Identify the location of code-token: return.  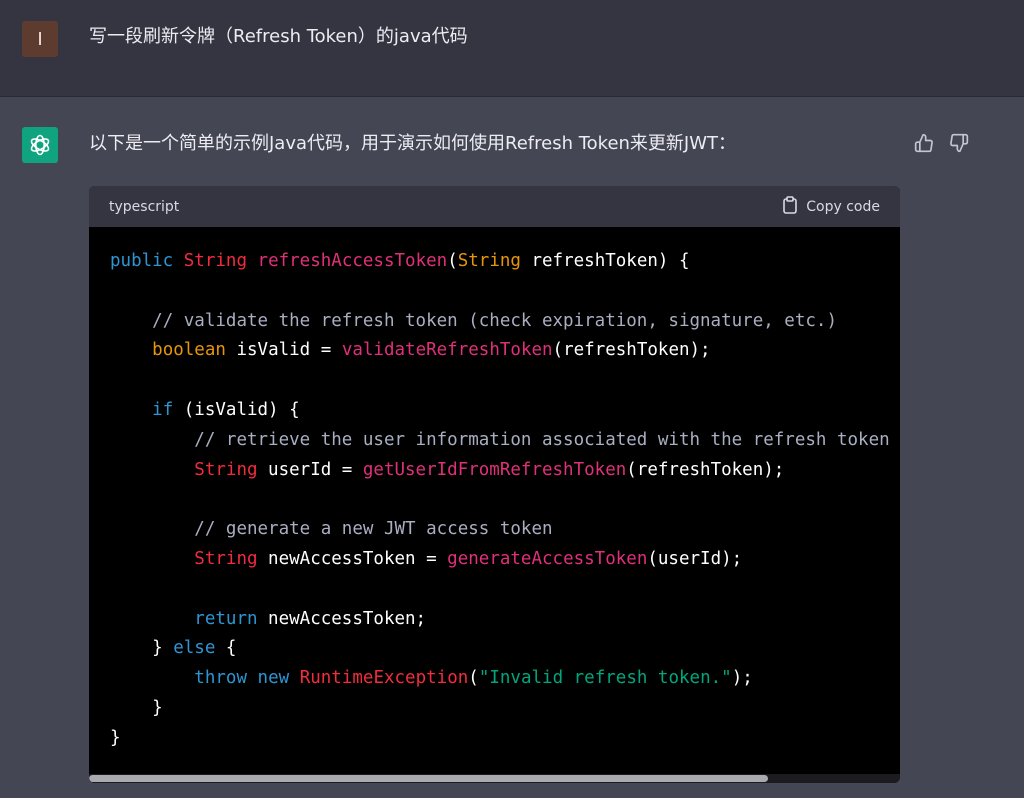
(226, 618).